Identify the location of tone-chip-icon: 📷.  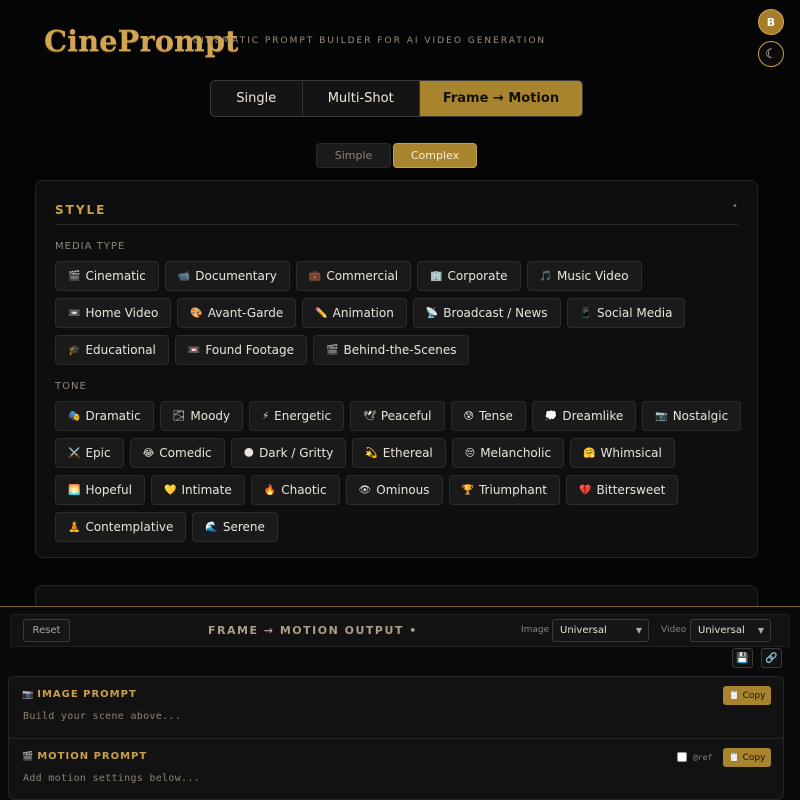
(661, 416).